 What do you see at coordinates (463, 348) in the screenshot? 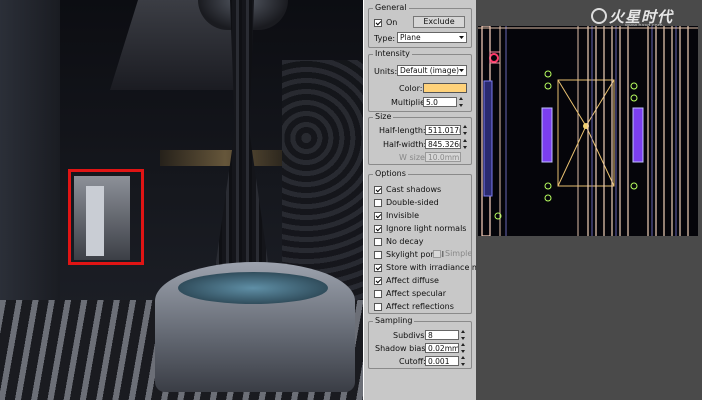
I see `shadow-bias-spinner` at bounding box center [463, 348].